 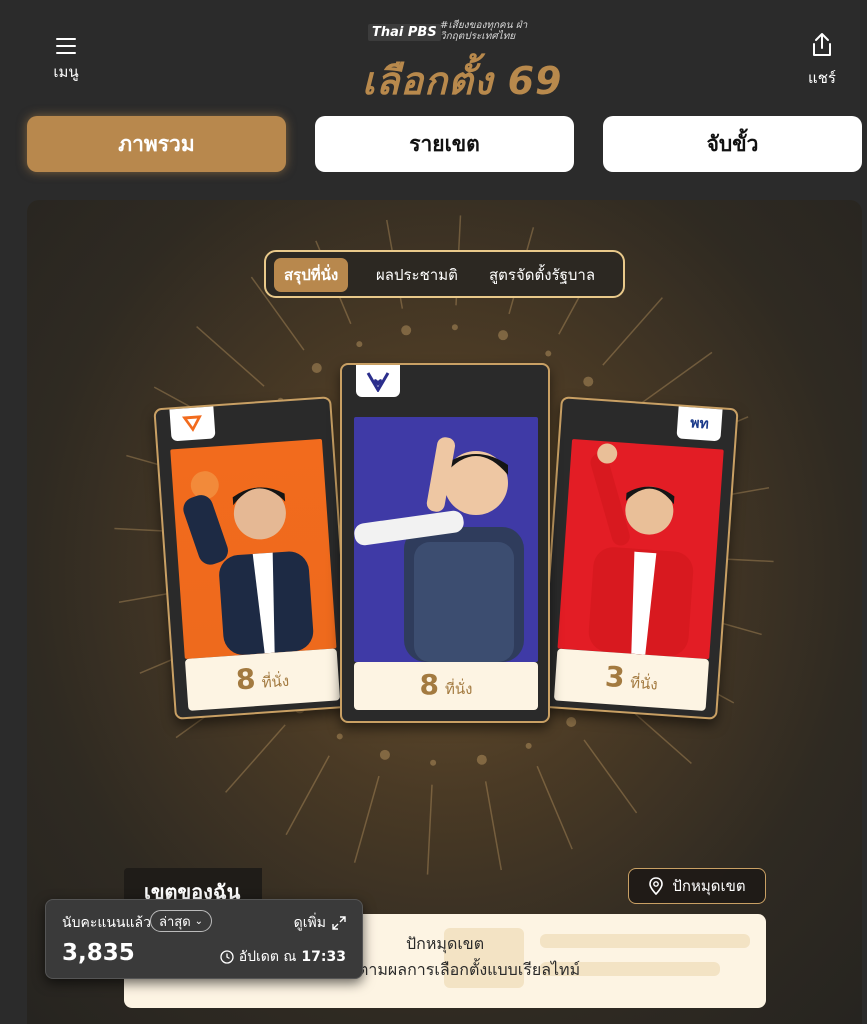 What do you see at coordinates (106, 923) in the screenshot?
I see `counted-label: นับคะแนนแล้ว` at bounding box center [106, 923].